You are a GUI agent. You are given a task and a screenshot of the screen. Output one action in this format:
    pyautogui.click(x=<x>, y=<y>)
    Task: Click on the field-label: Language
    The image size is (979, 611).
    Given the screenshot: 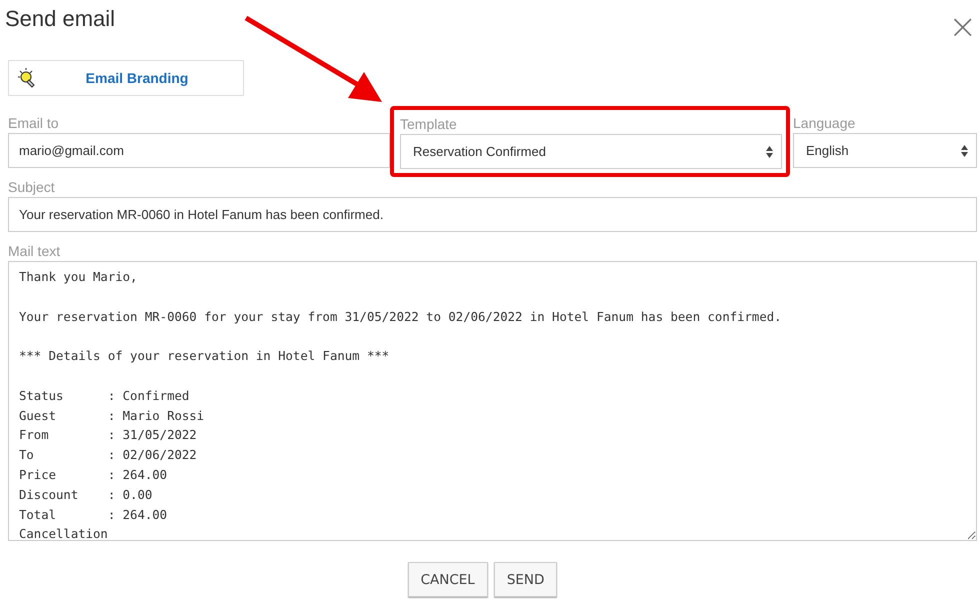 What is the action you would take?
    pyautogui.click(x=824, y=123)
    